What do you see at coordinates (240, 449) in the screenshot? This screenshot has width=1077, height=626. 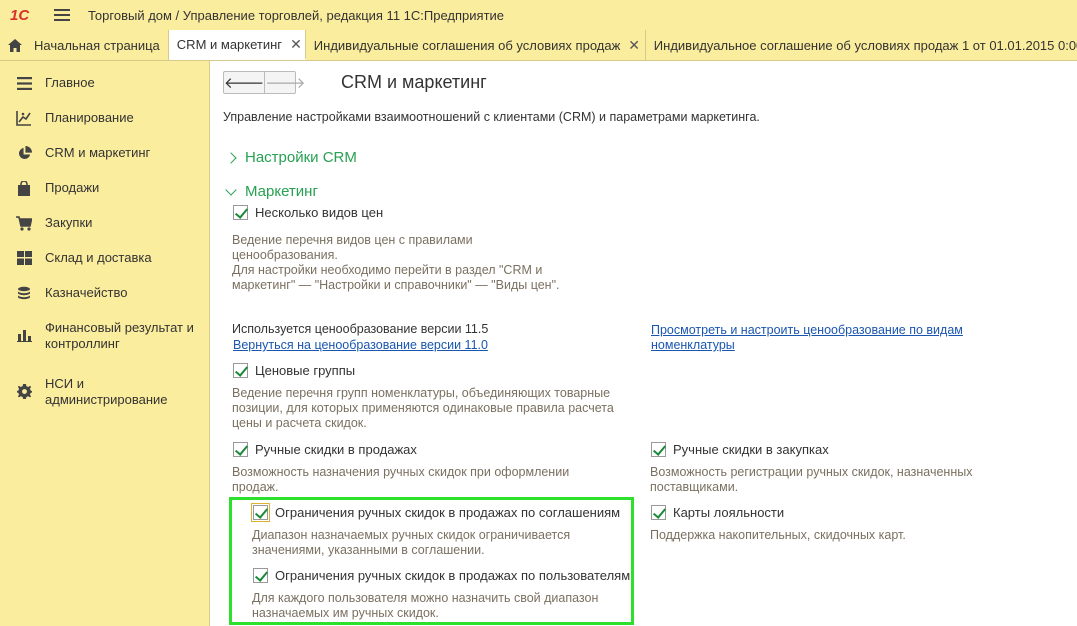 I see `manual-discounts-sales-checkbox` at bounding box center [240, 449].